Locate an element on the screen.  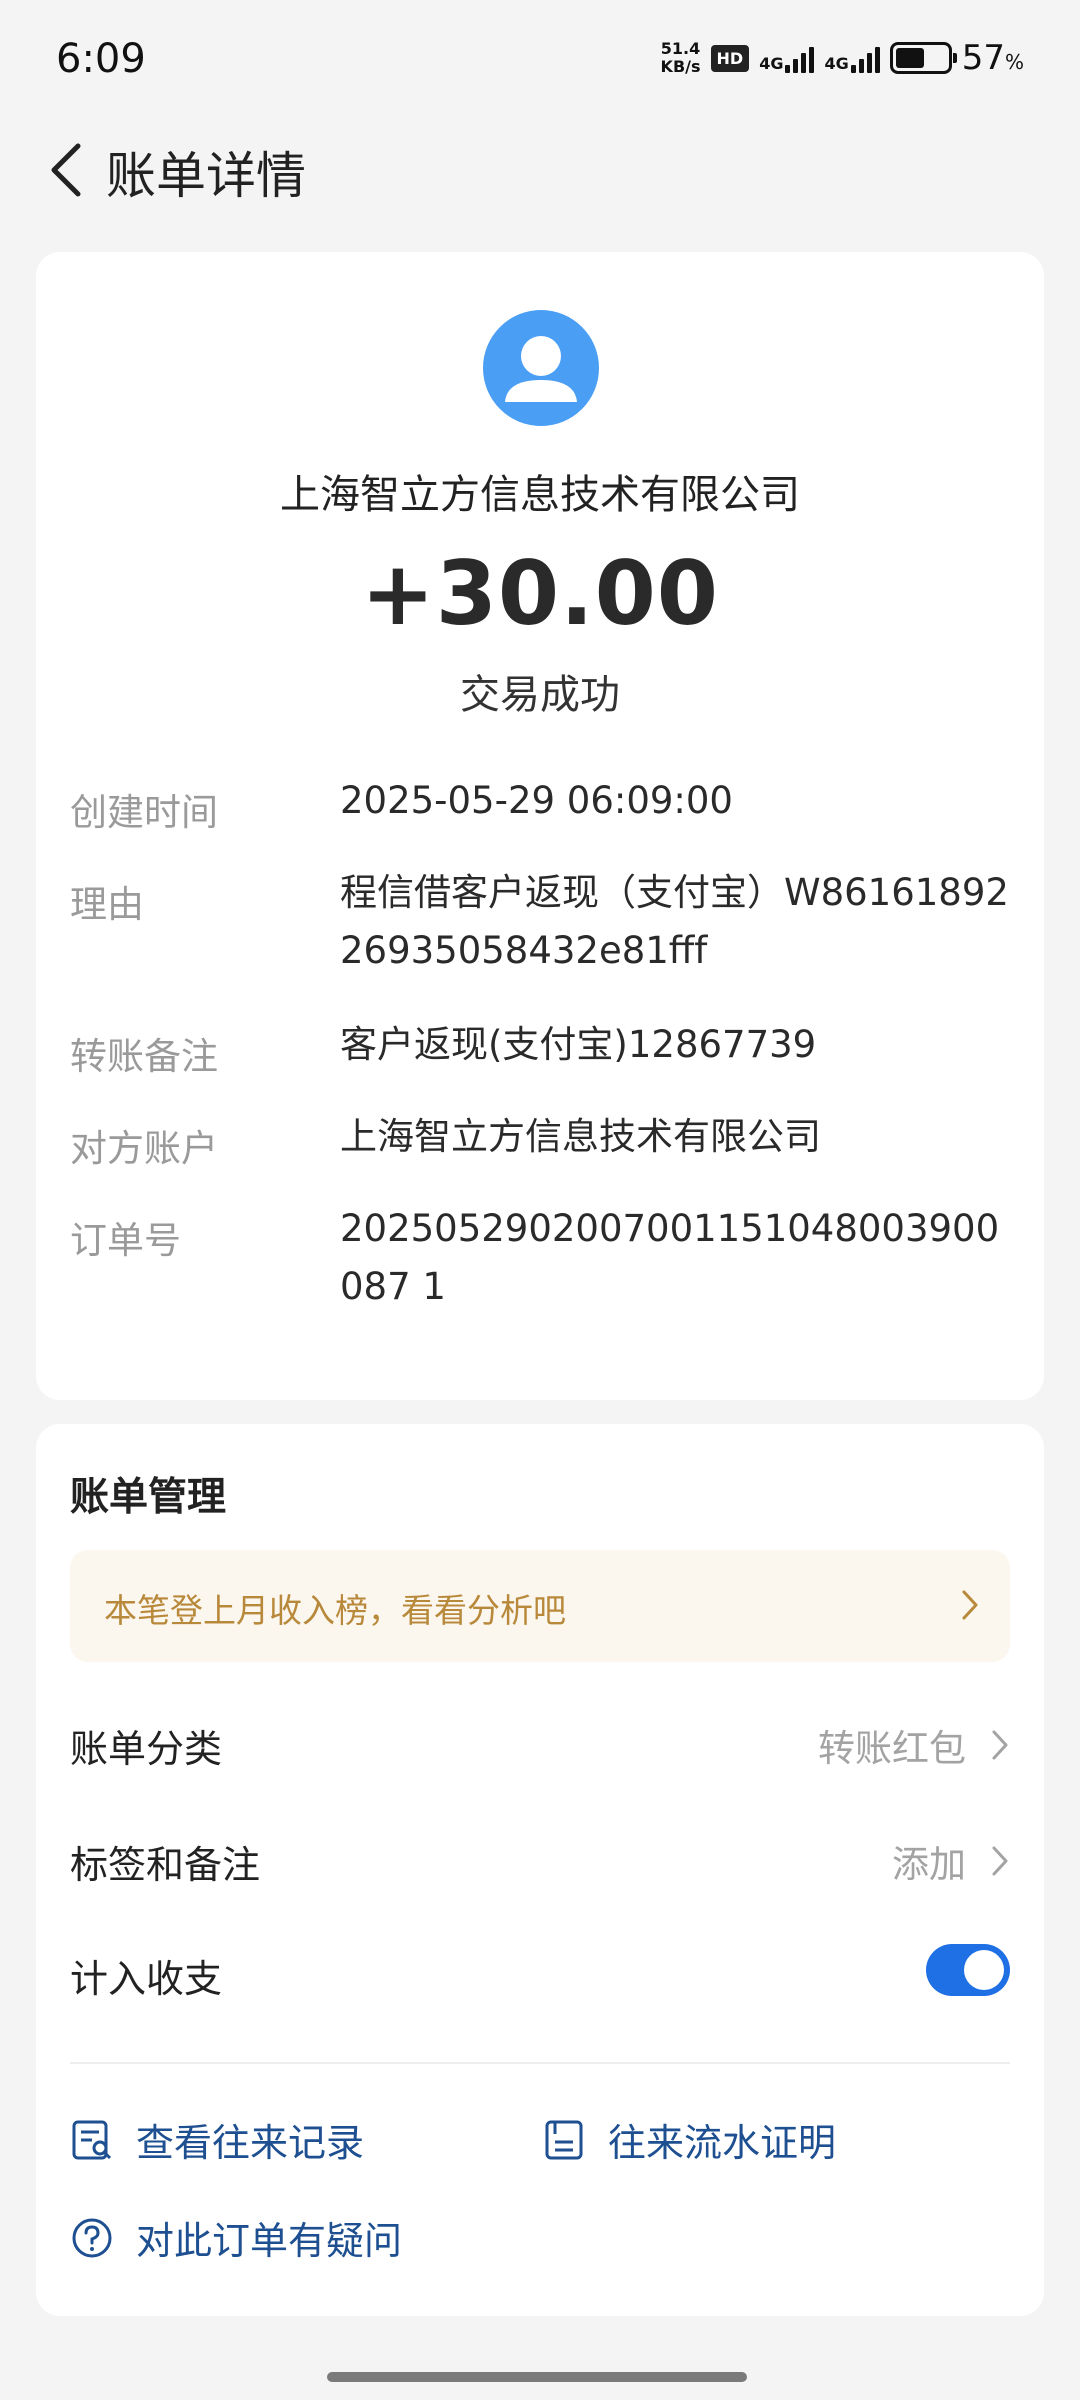
section-title: 账单管理 is located at coordinates (148, 1497).